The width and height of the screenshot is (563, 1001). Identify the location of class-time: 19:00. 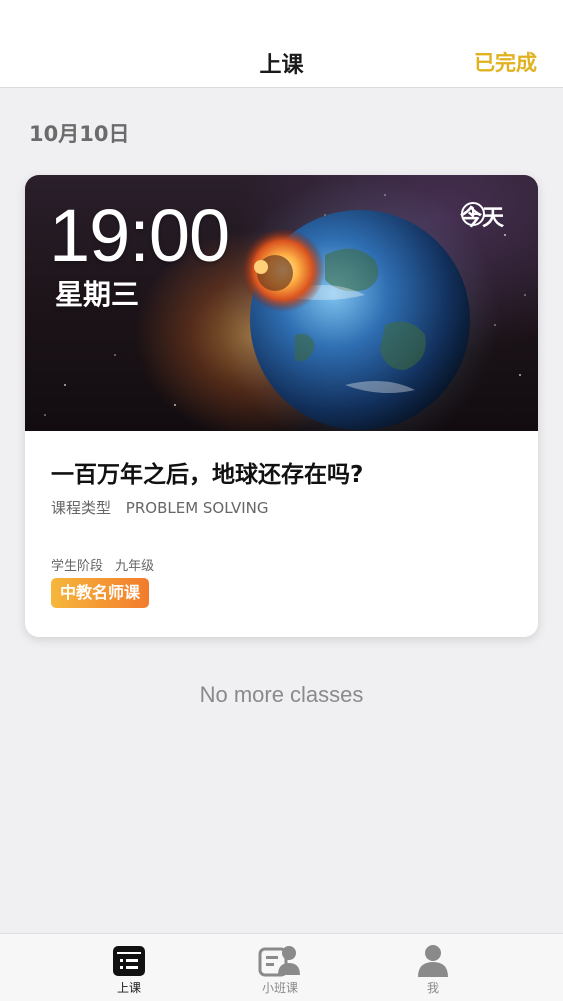
(139, 235).